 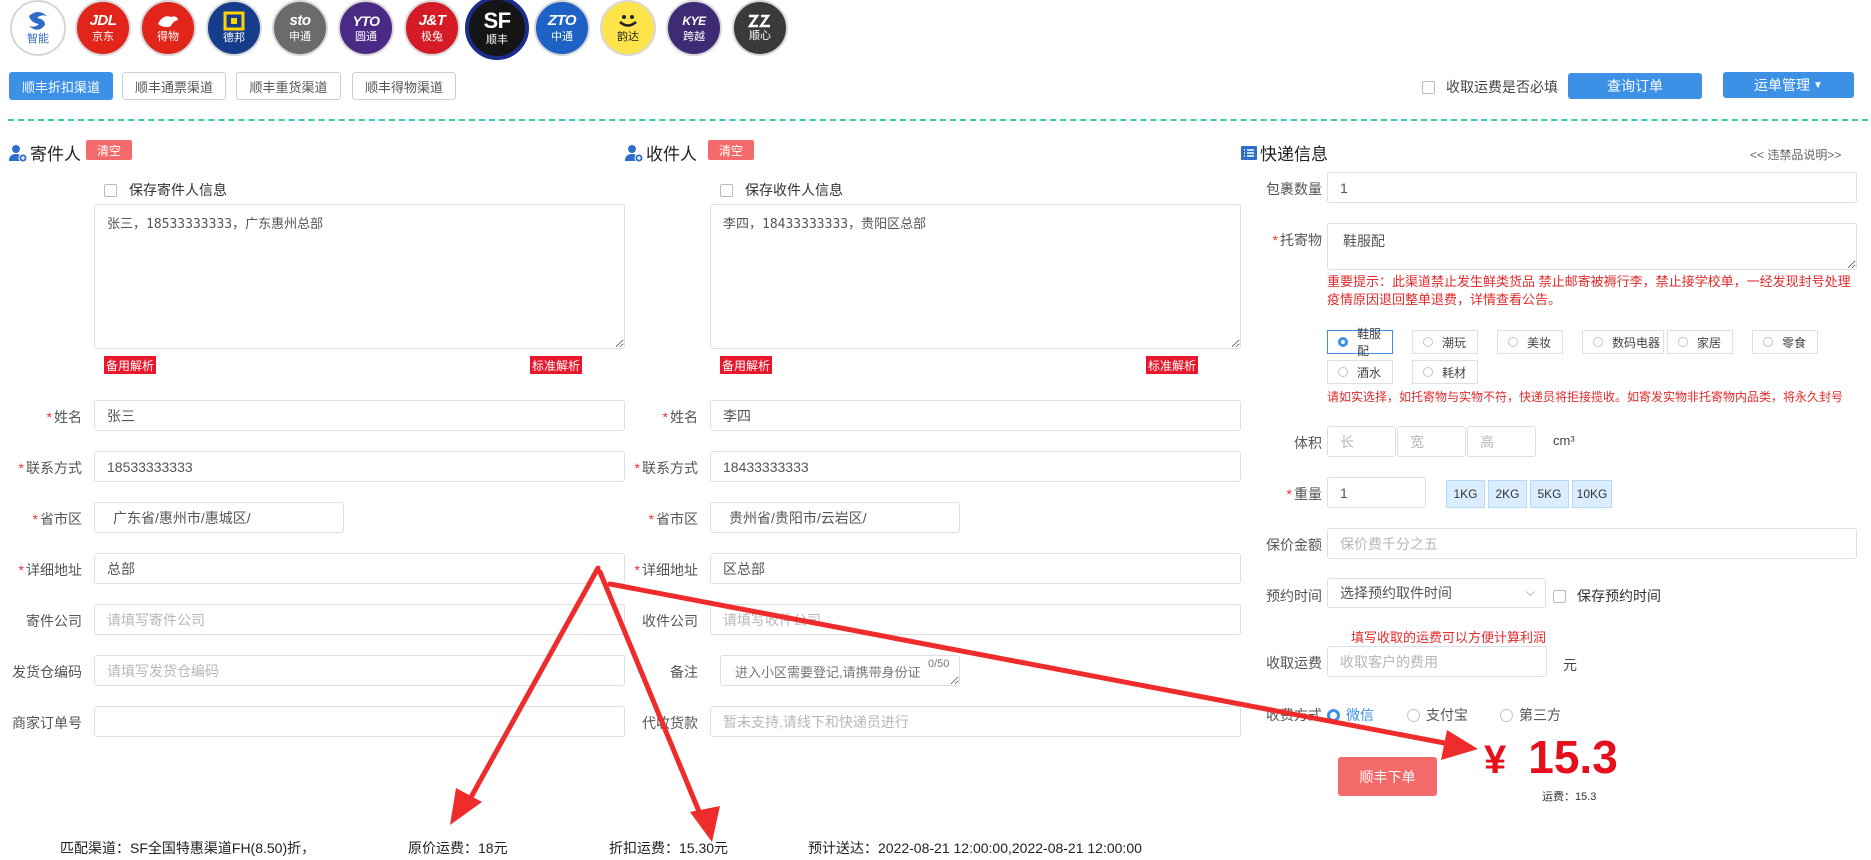 I want to click on category-option: 耗材, so click(x=1445, y=372).